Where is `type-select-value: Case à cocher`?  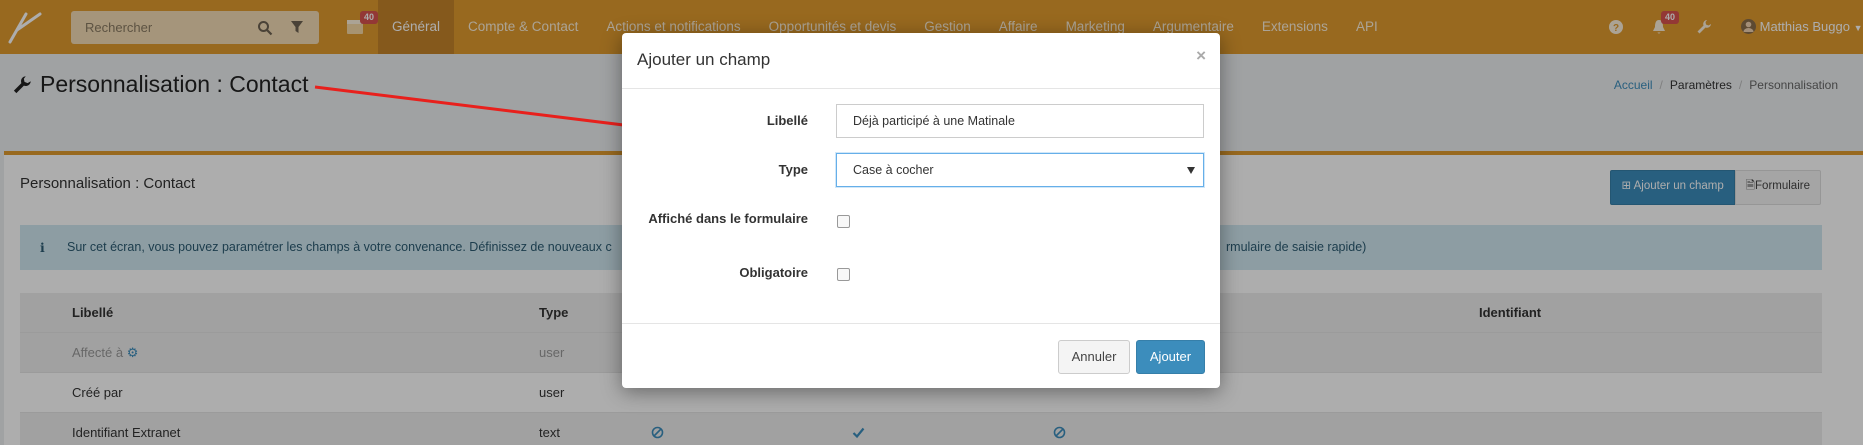 type-select-value: Case à cocher is located at coordinates (893, 170).